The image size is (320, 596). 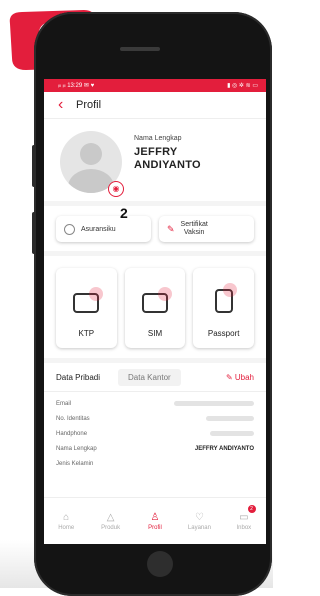 I want to click on ktp-card: KTP, so click(x=86, y=308).